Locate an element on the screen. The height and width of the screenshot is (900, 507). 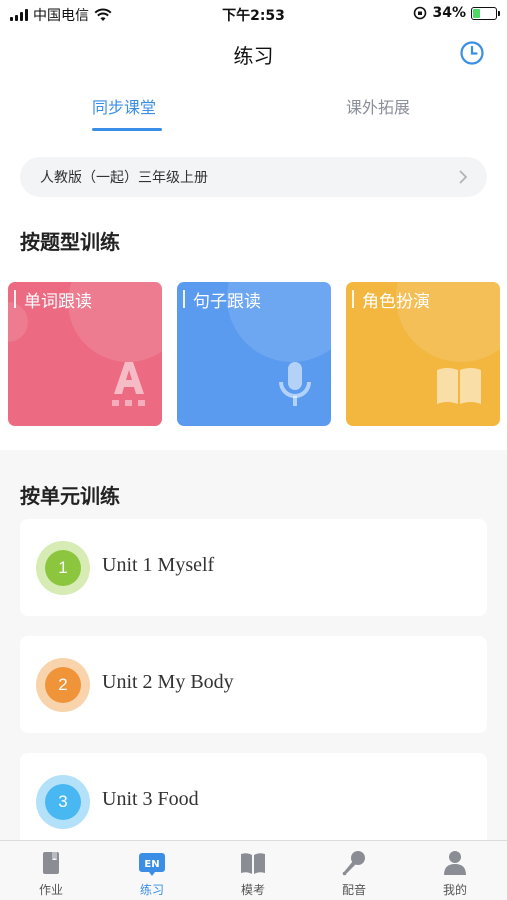
tabbar-label: 模考 is located at coordinates (252, 890).